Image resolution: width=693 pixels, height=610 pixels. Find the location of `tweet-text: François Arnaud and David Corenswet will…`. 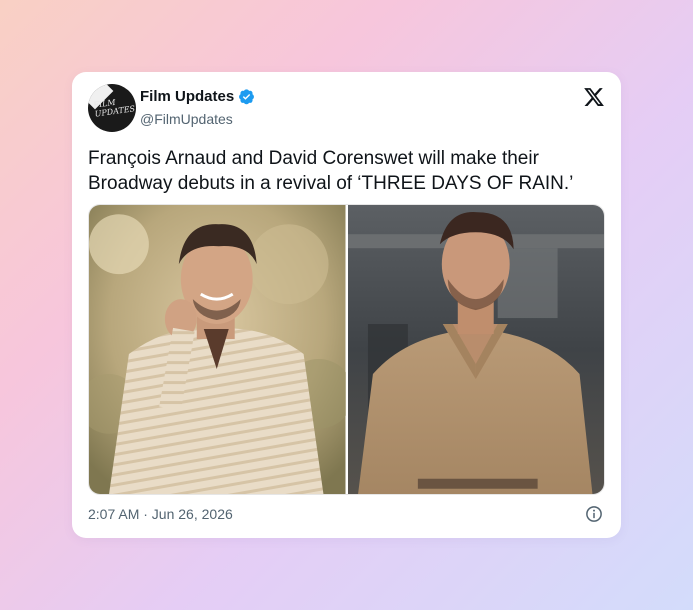

tweet-text: François Arnaud and David Corenswet will… is located at coordinates (331, 171).